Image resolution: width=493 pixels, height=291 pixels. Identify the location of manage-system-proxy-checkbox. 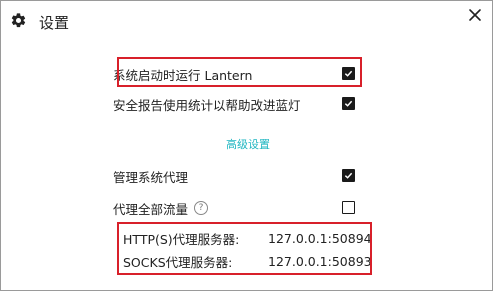
(348, 175).